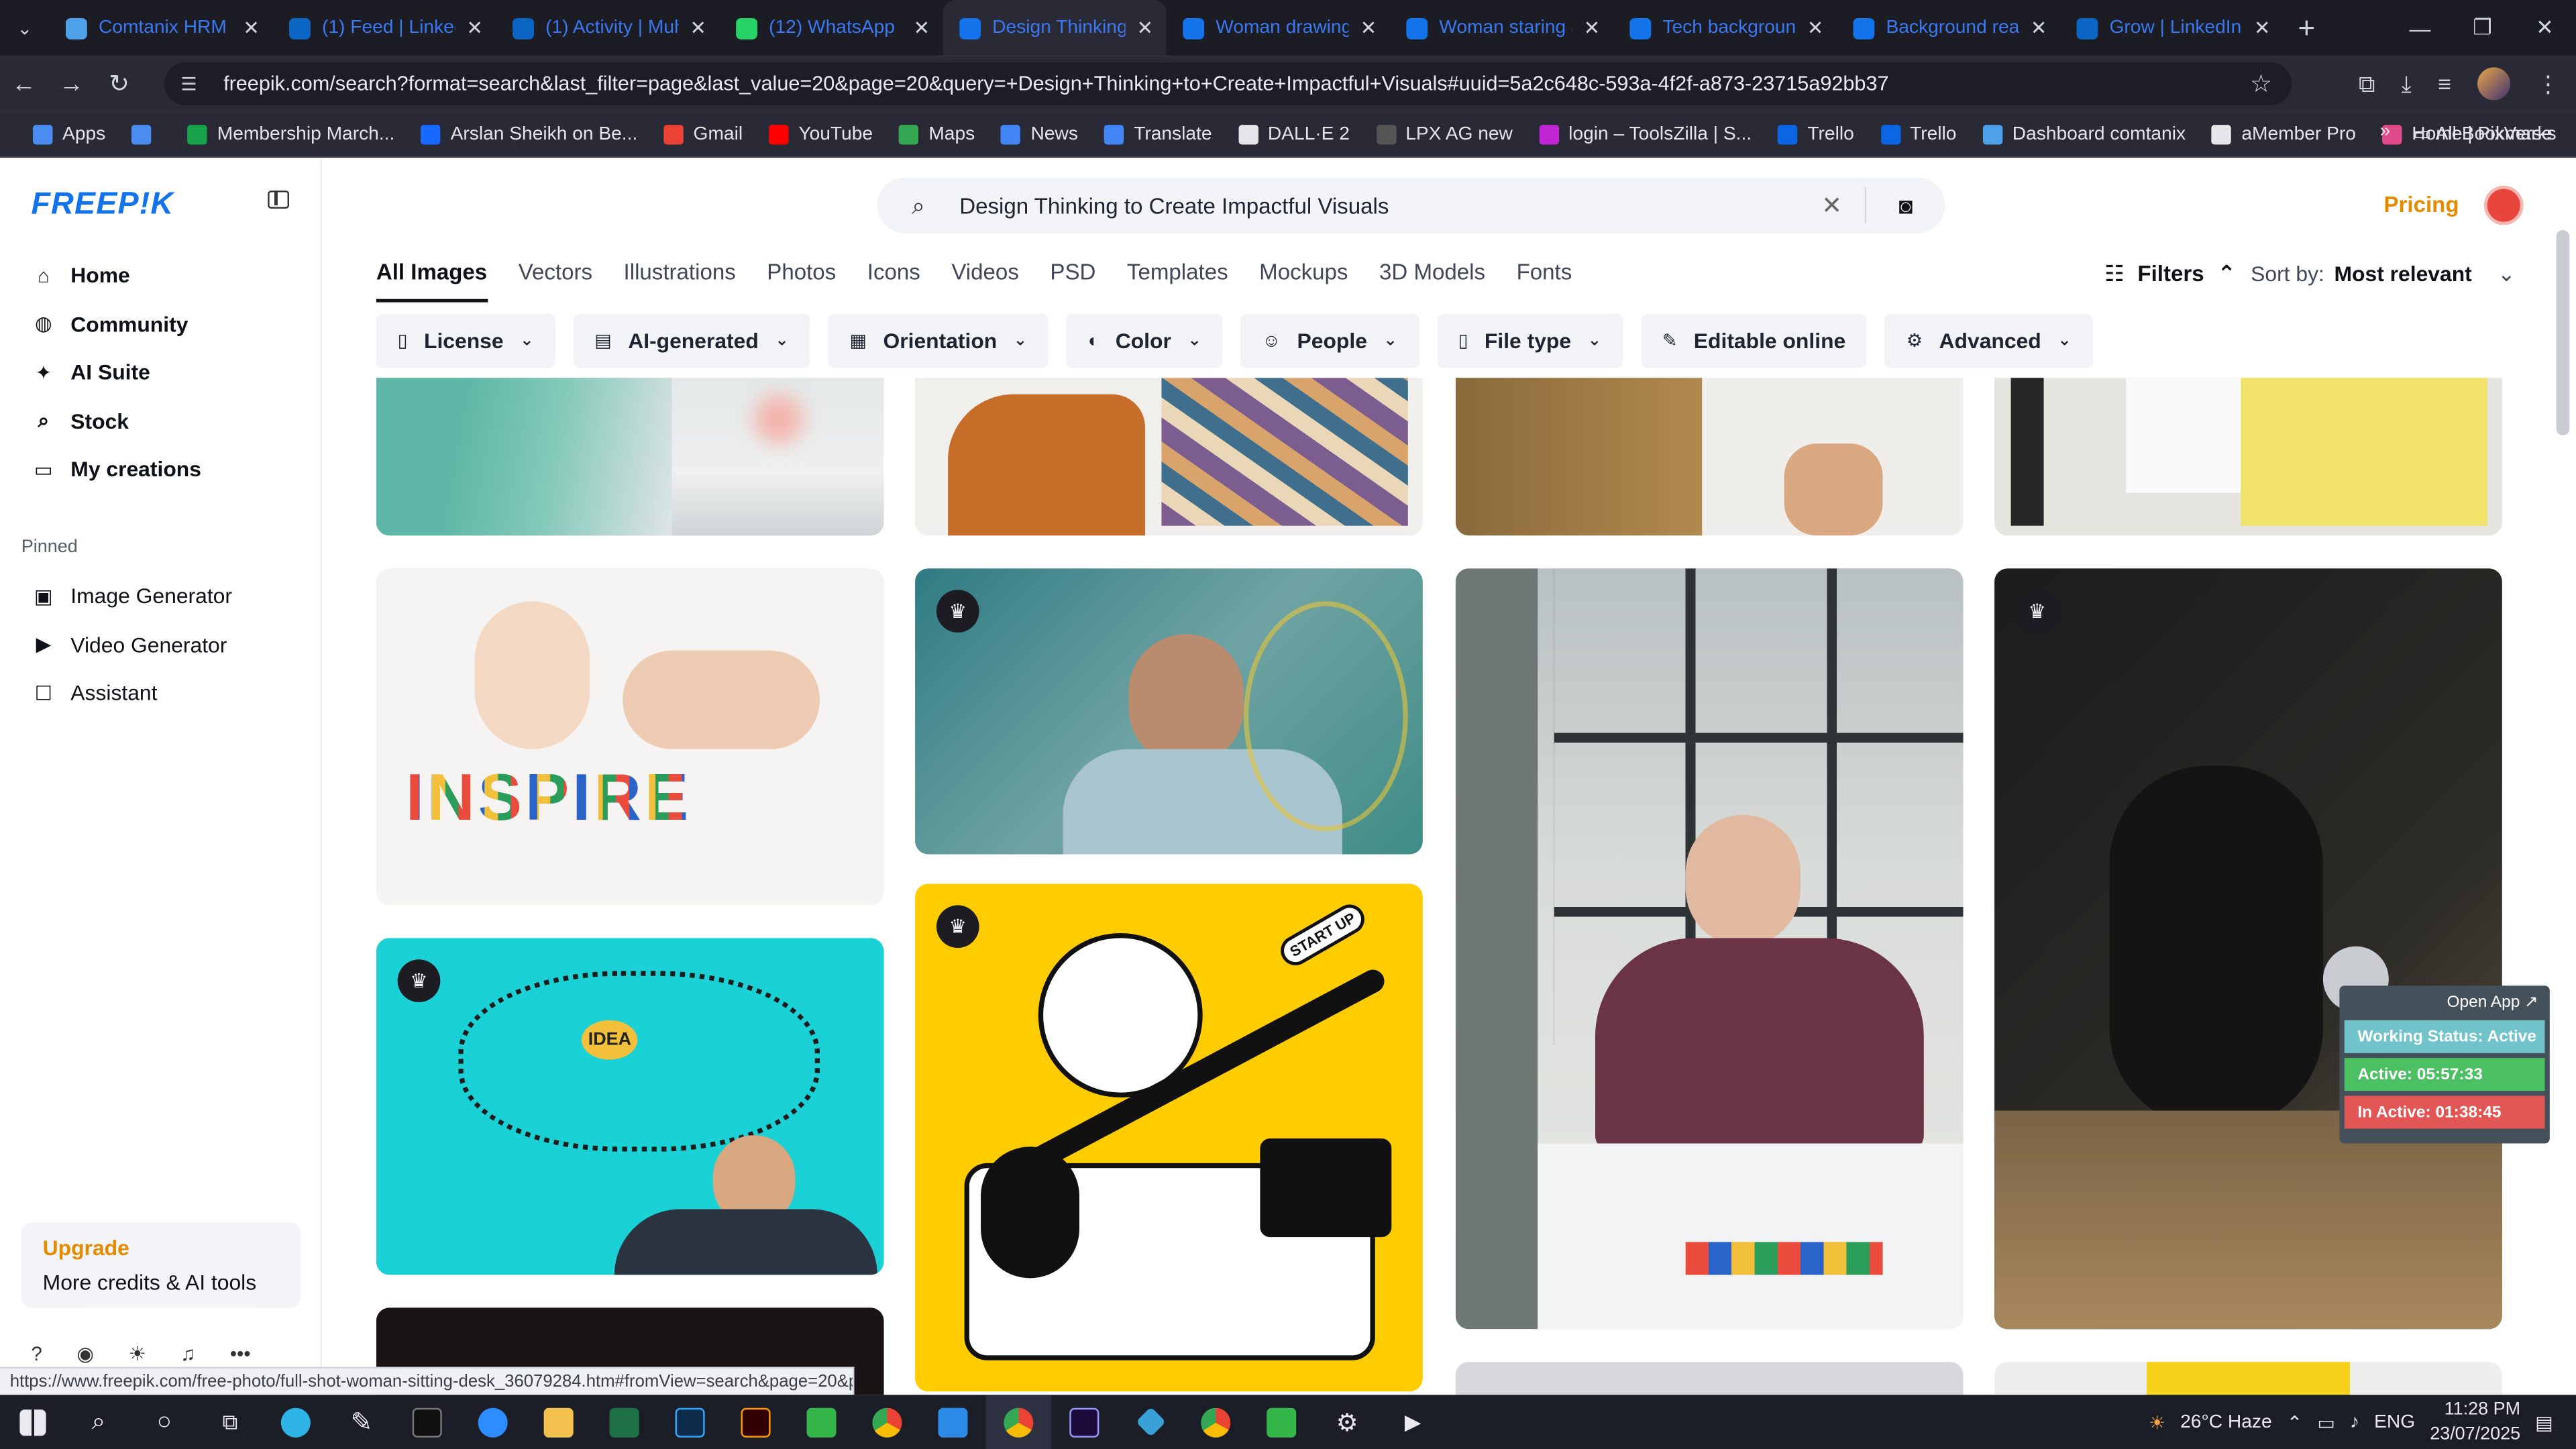 The image size is (2576, 1449). I want to click on pen-icon: ✎, so click(361, 1422).